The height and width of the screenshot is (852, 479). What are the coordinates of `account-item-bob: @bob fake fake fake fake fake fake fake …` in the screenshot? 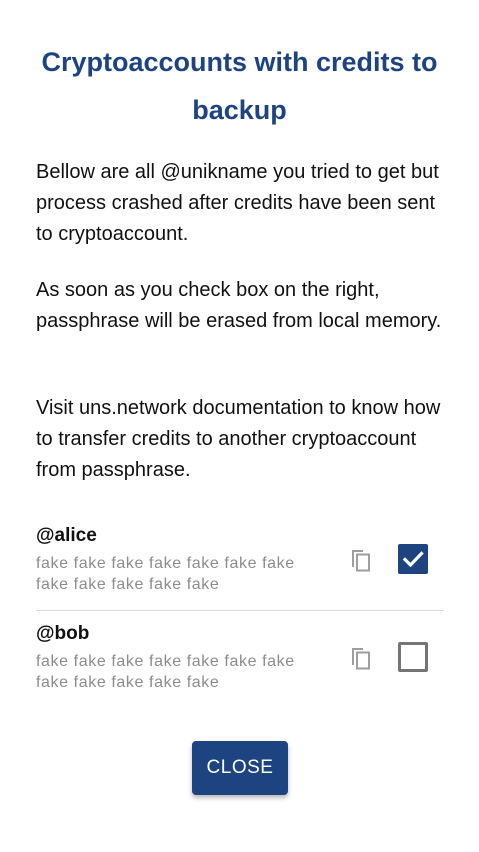 It's located at (240, 664).